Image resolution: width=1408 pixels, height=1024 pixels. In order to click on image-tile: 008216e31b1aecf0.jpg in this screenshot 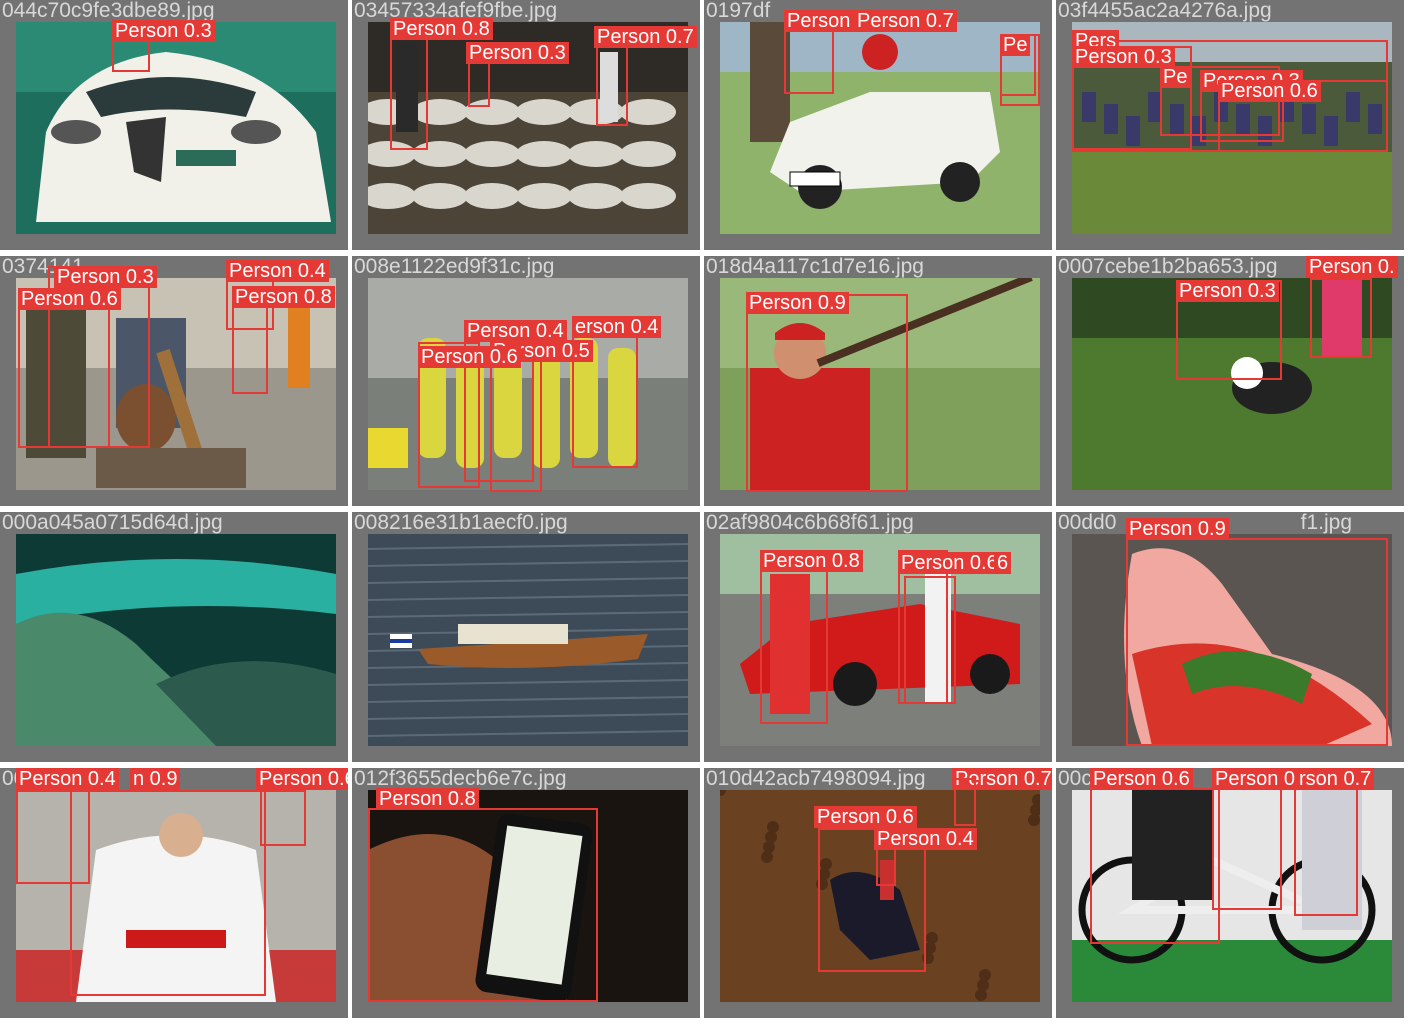, I will do `click(526, 637)`.